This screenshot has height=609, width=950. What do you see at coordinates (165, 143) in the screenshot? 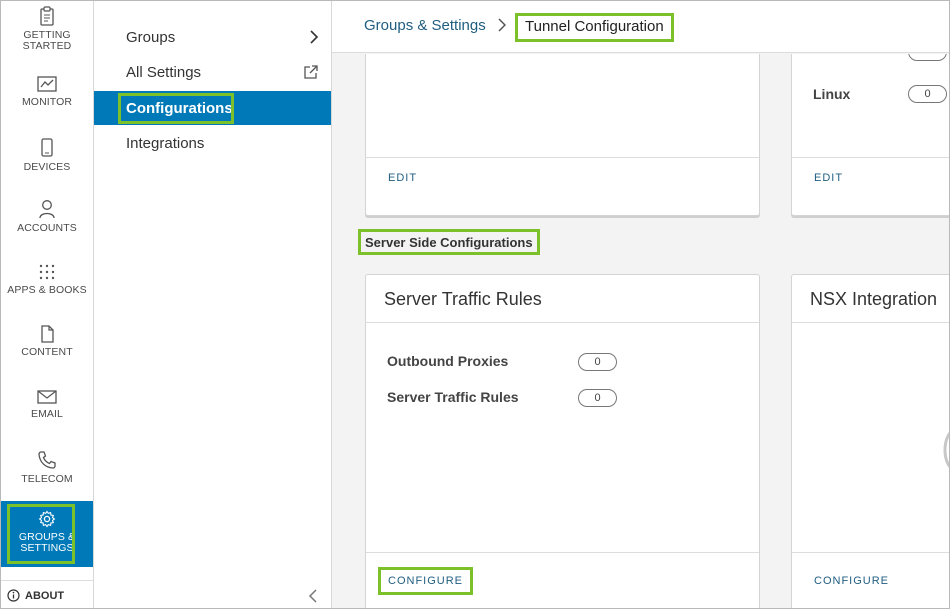
I see `submenu-label: Integrations` at bounding box center [165, 143].